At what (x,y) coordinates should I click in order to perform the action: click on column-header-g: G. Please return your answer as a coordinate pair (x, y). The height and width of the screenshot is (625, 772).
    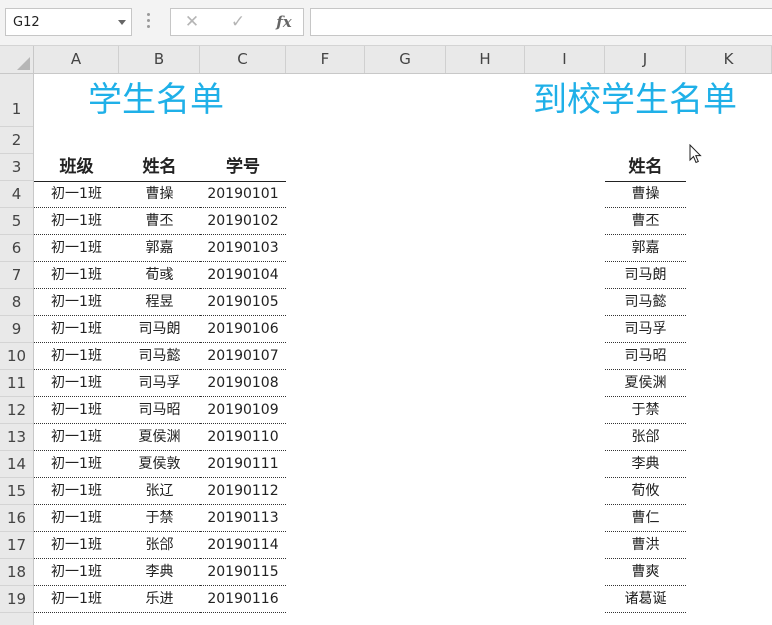
    Looking at the image, I should click on (405, 59).